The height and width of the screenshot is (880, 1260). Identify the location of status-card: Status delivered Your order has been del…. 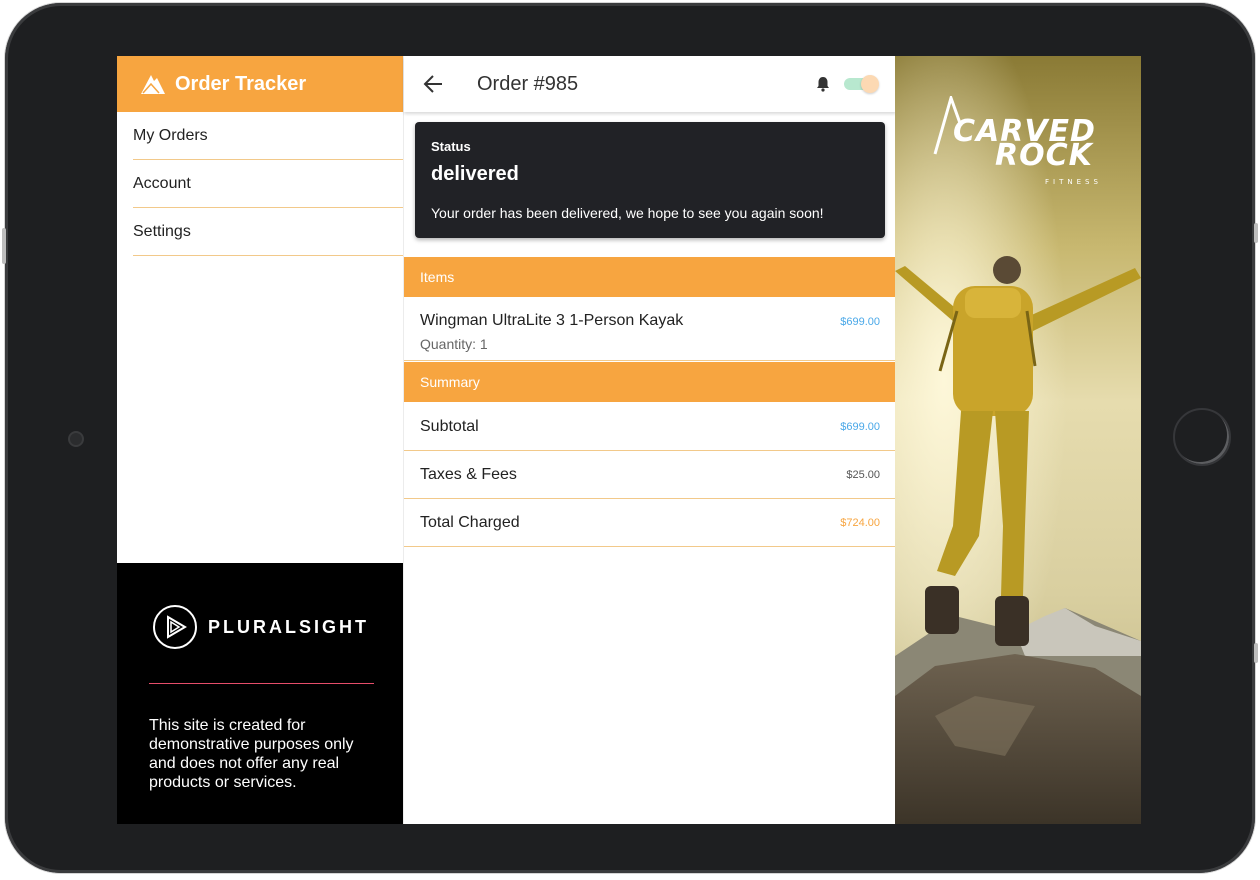
(650, 180).